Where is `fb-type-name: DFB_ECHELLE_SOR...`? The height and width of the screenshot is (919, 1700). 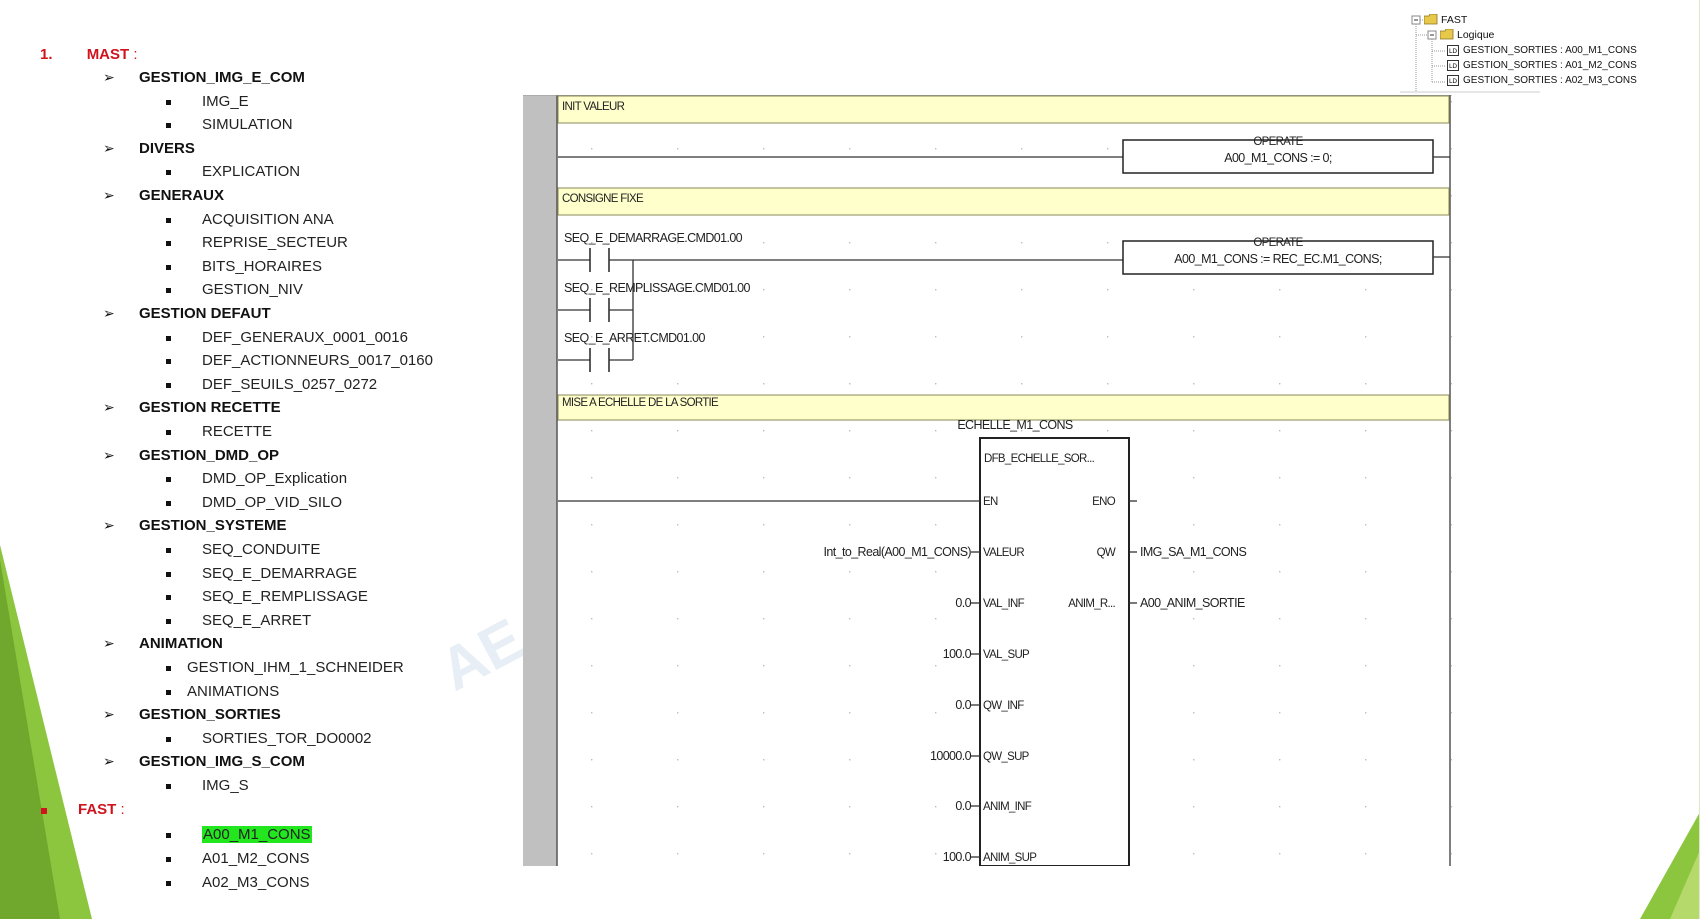 fb-type-name: DFB_ECHELLE_SOR... is located at coordinates (1039, 459).